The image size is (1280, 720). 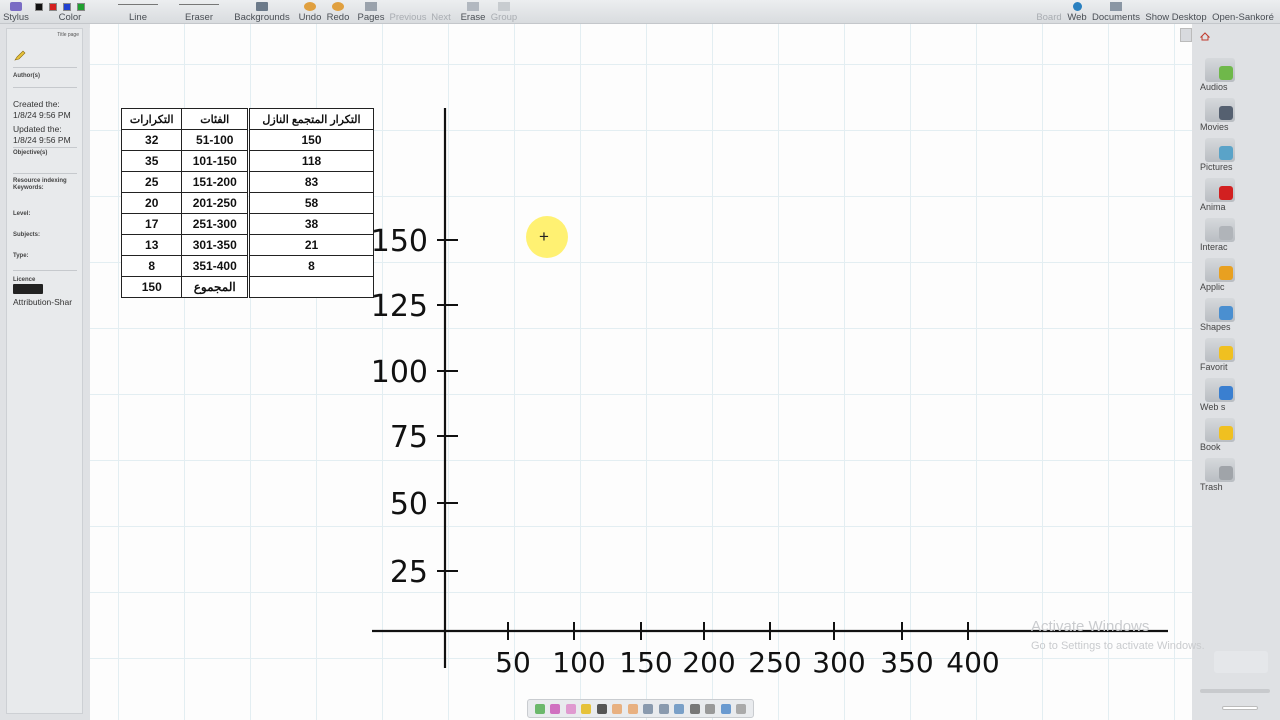 I want to click on x-tick-label: 300, so click(x=838, y=662).